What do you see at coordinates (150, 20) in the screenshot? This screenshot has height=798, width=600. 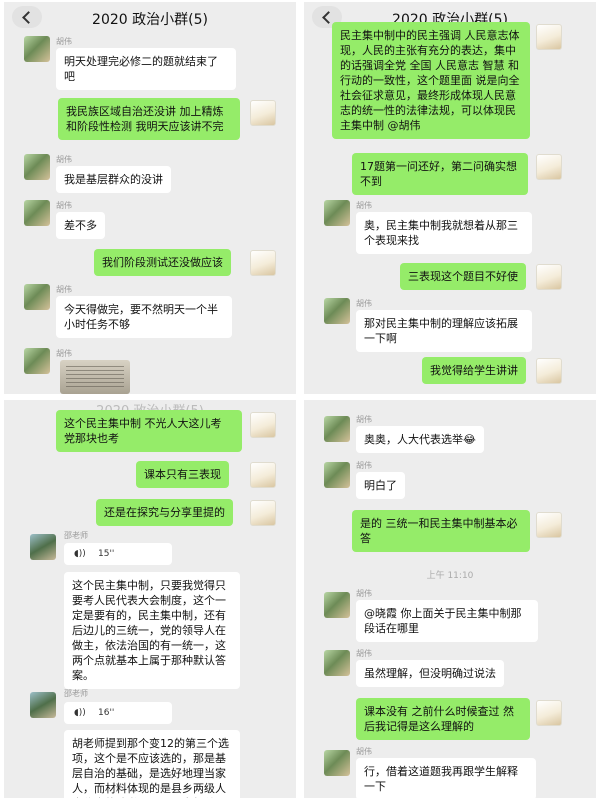 I see `chat-title: 2020 政治小群(5)` at bounding box center [150, 20].